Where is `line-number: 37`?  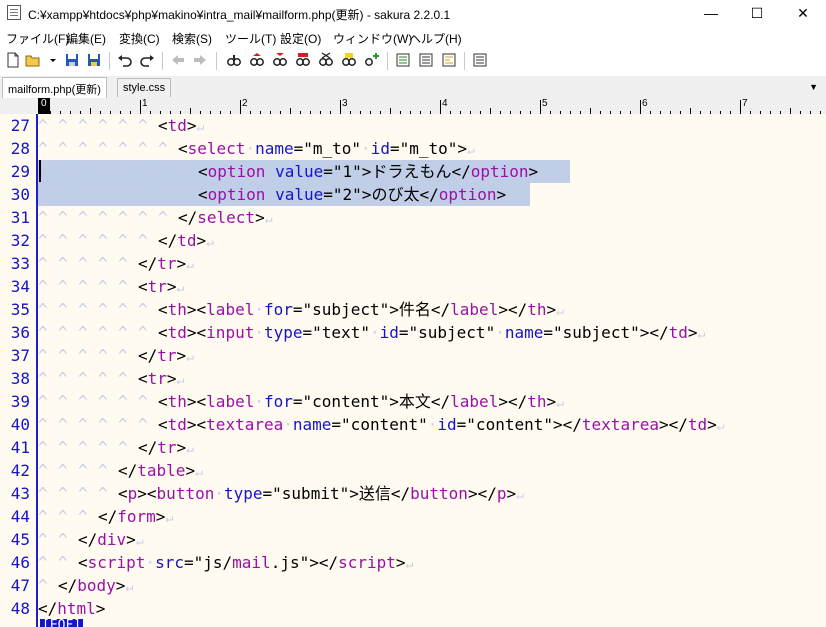 line-number: 37 is located at coordinates (20, 355).